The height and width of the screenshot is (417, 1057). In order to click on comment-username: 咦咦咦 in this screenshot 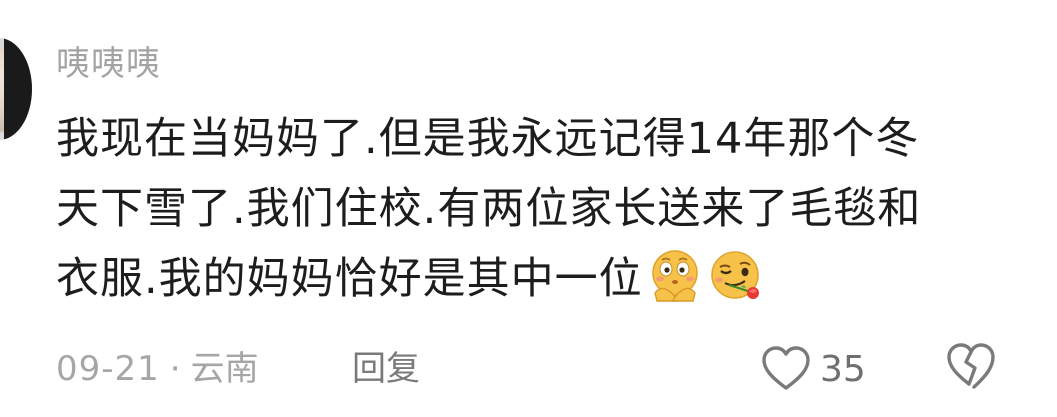, I will do `click(108, 64)`.